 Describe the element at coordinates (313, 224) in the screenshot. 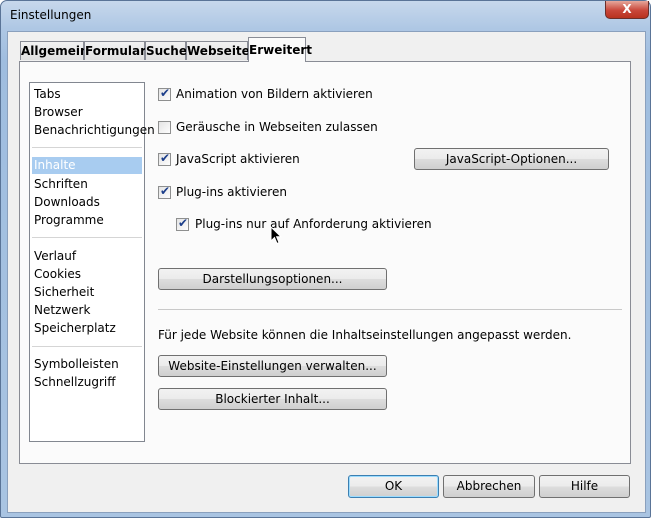

I see `plugins-on-demand-label: Plug-ins nur auf Anforderung aktivieren` at that location.